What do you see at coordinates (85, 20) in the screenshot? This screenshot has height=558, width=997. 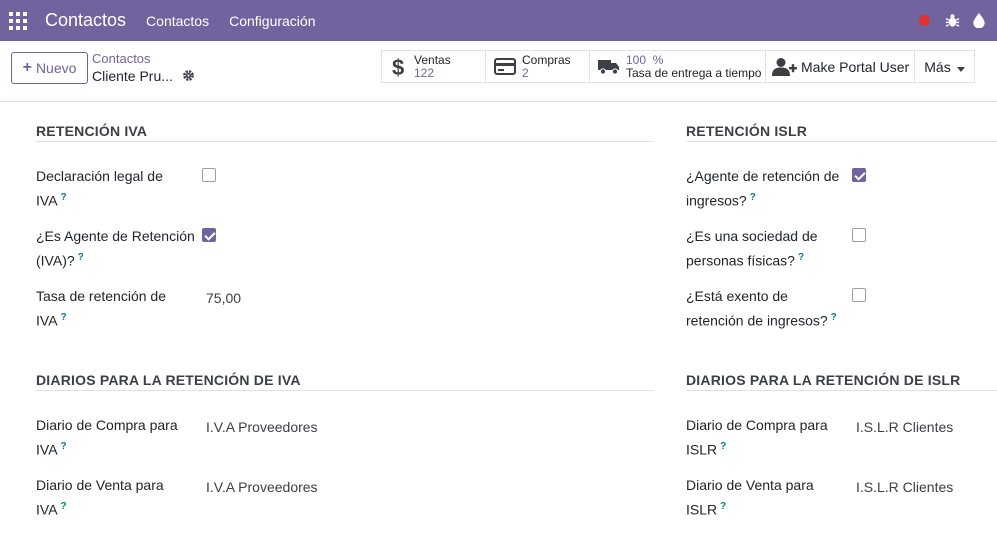 I see `app-brand: Contactos` at bounding box center [85, 20].